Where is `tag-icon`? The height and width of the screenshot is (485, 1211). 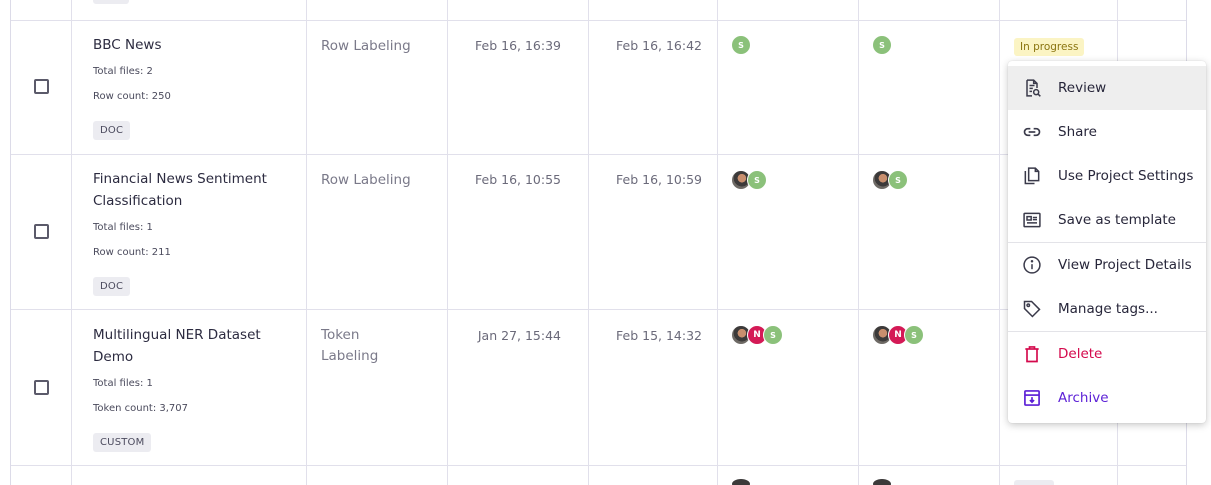 tag-icon is located at coordinates (1032, 309).